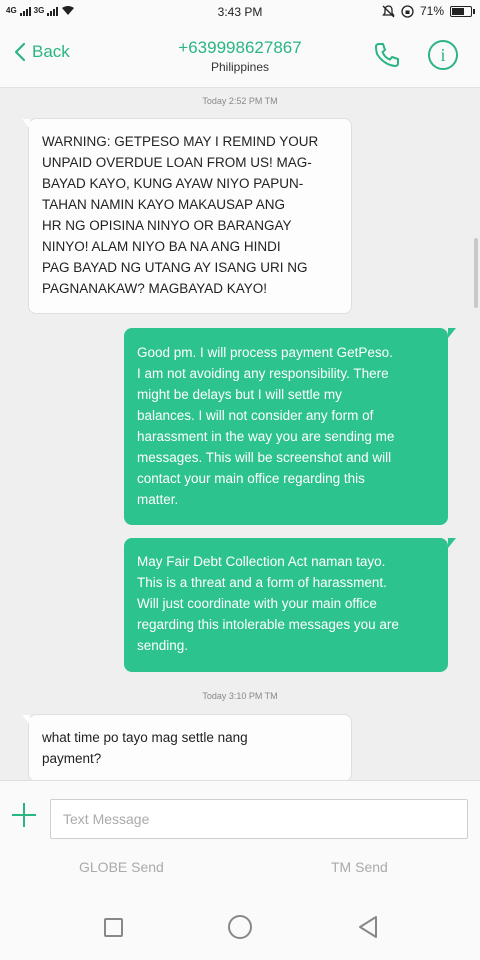 This screenshot has width=480, height=960. I want to click on message-line: matter., so click(158, 499).